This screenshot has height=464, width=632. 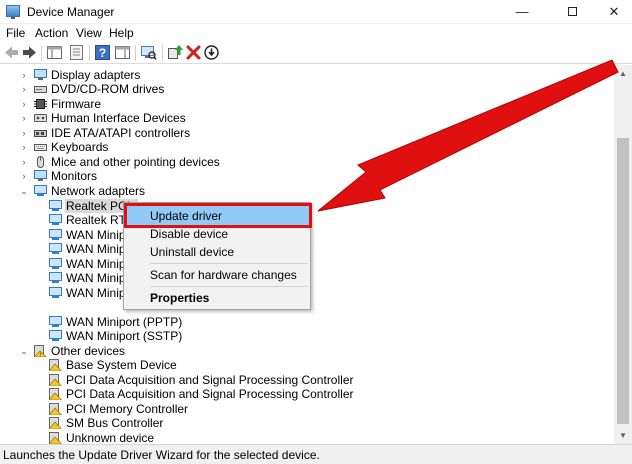 I want to click on maximize-button, so click(x=572, y=12).